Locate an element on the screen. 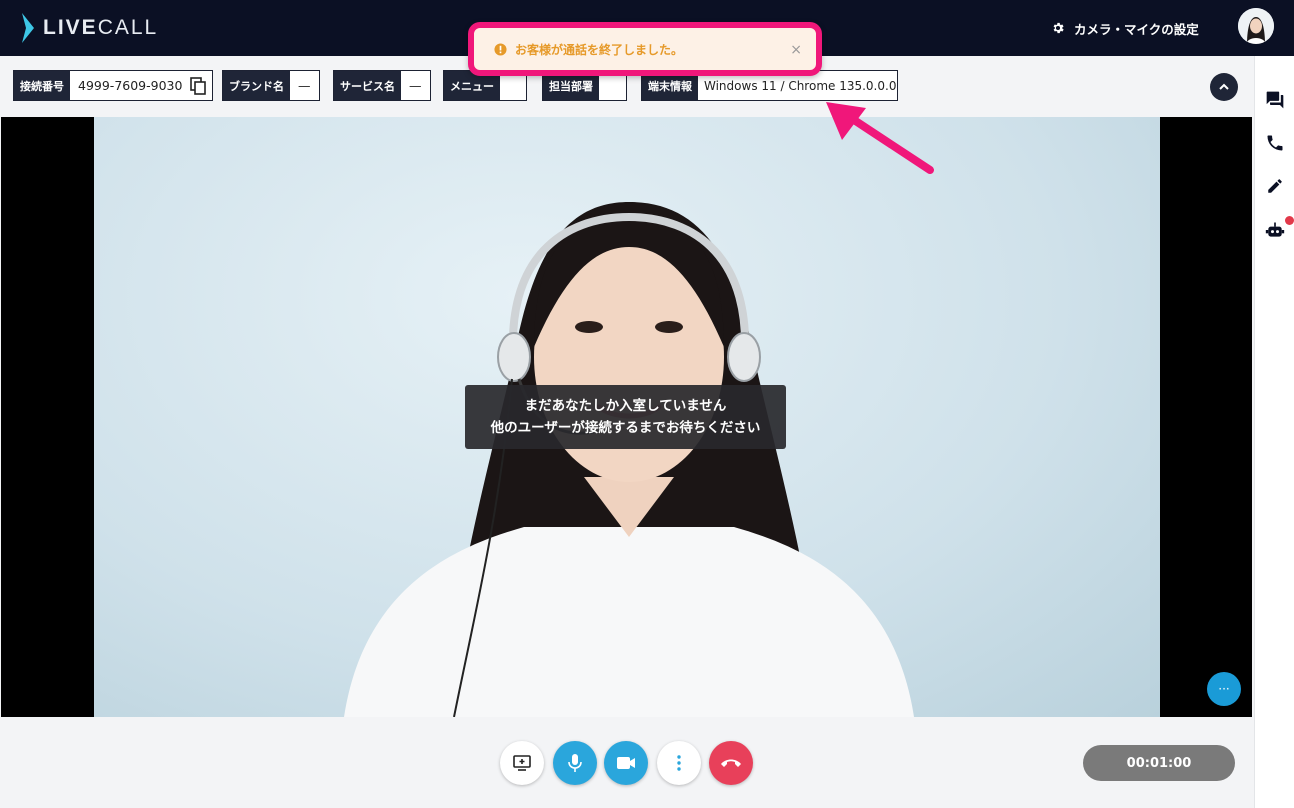 This screenshot has width=1294, height=808. service-name-field: サービス名 — is located at coordinates (382, 85).